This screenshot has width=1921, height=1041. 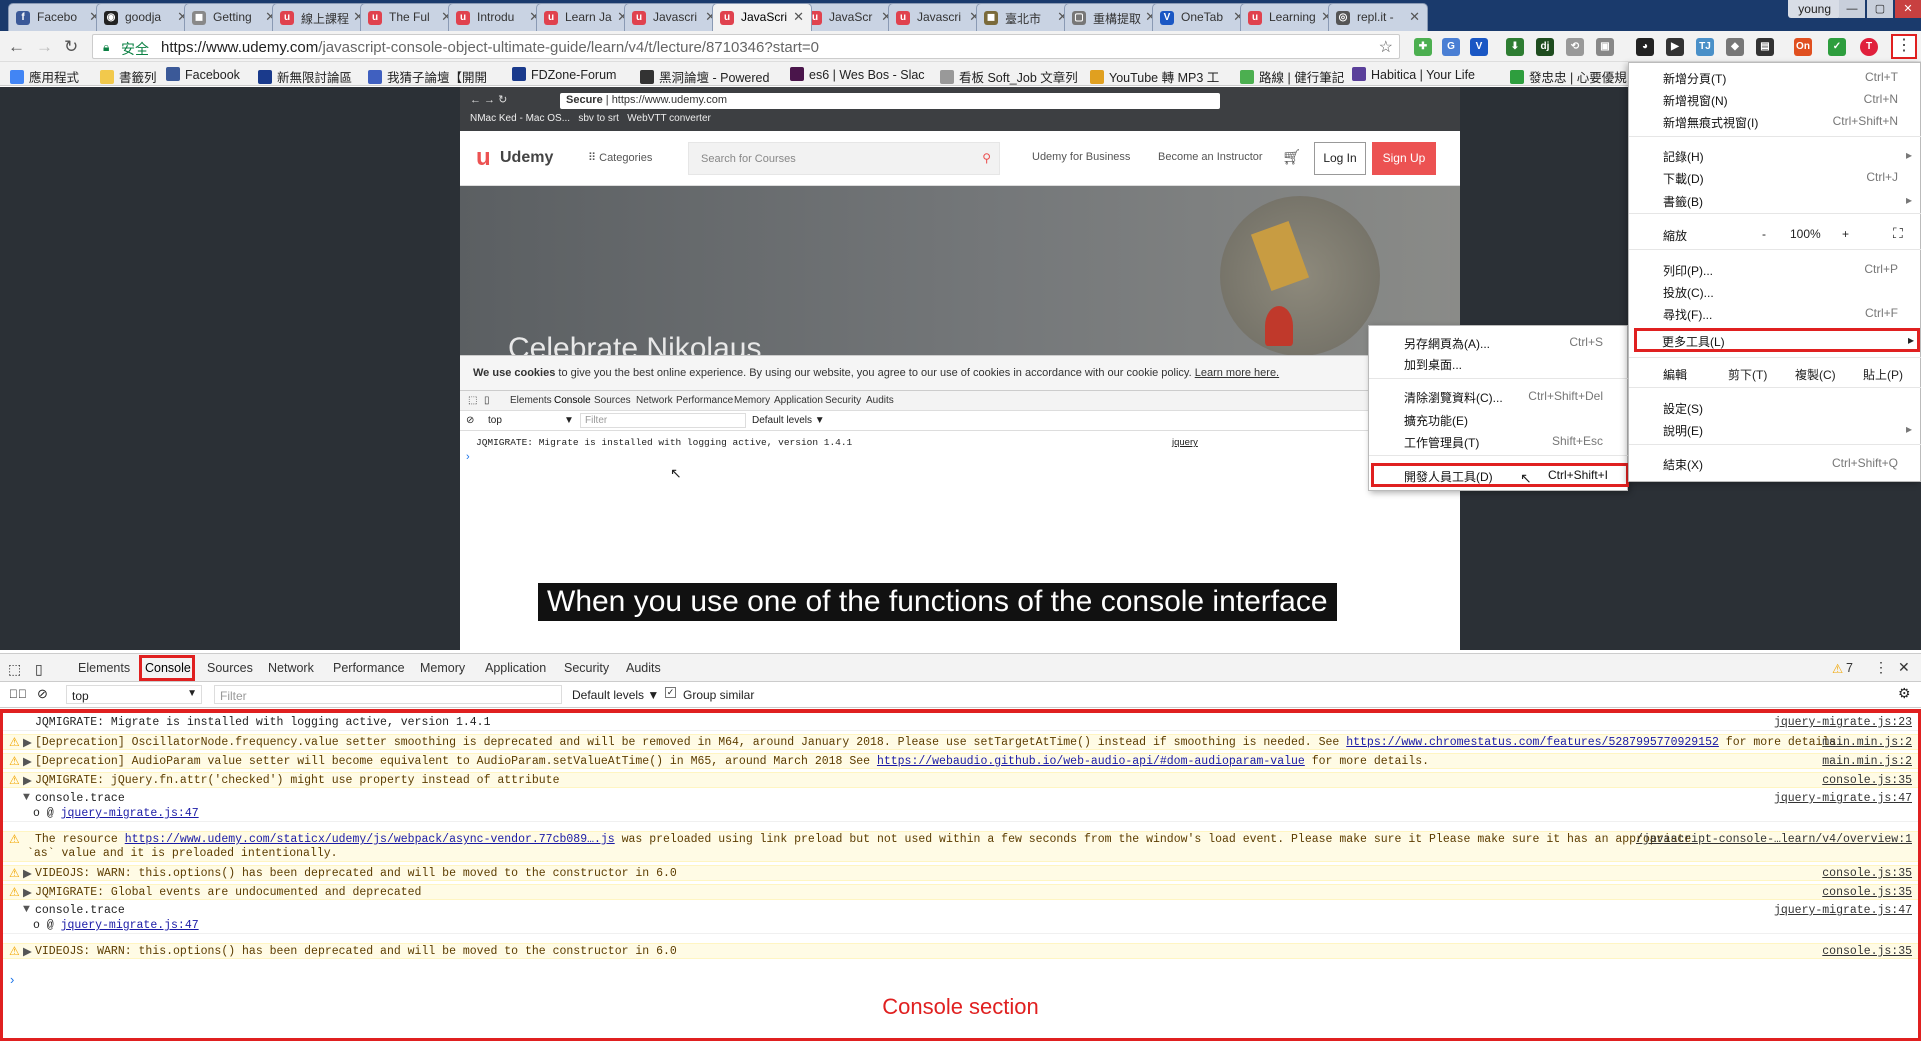 What do you see at coordinates (104, 668) in the screenshot?
I see `tab-elements: Elements` at bounding box center [104, 668].